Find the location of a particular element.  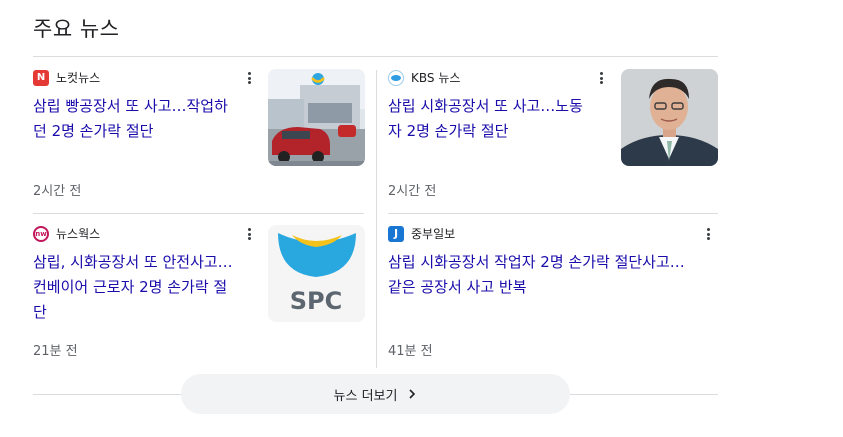

news-headline: 삼립 시화공장서 또 사고…노동 자 2명 손가락 절단 is located at coordinates (485, 119).